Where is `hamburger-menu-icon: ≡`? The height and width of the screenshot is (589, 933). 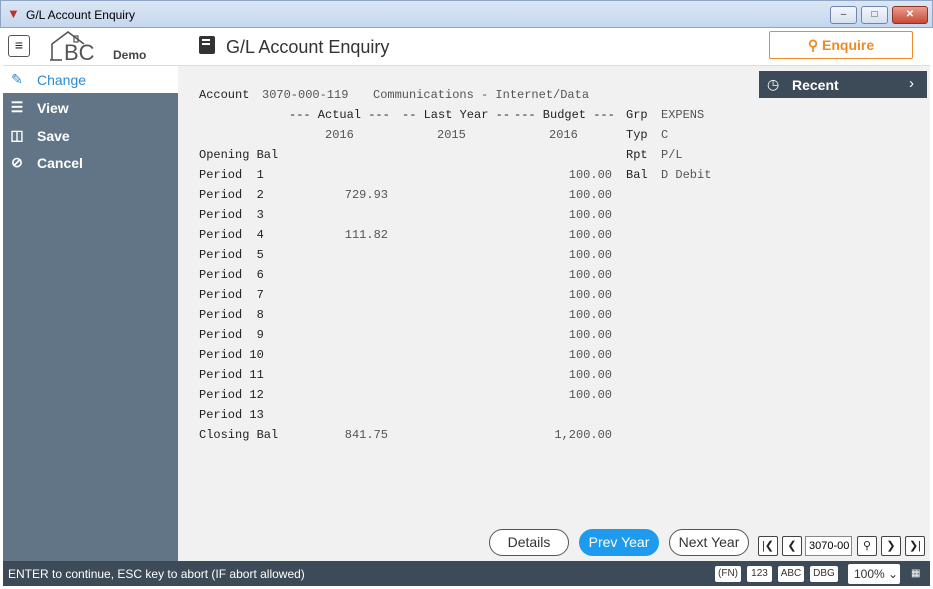
hamburger-menu-icon: ≡ is located at coordinates (19, 46).